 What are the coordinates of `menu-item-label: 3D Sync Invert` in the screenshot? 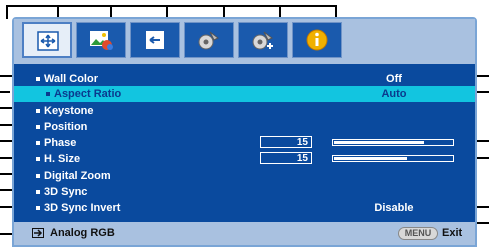 It's located at (82, 208).